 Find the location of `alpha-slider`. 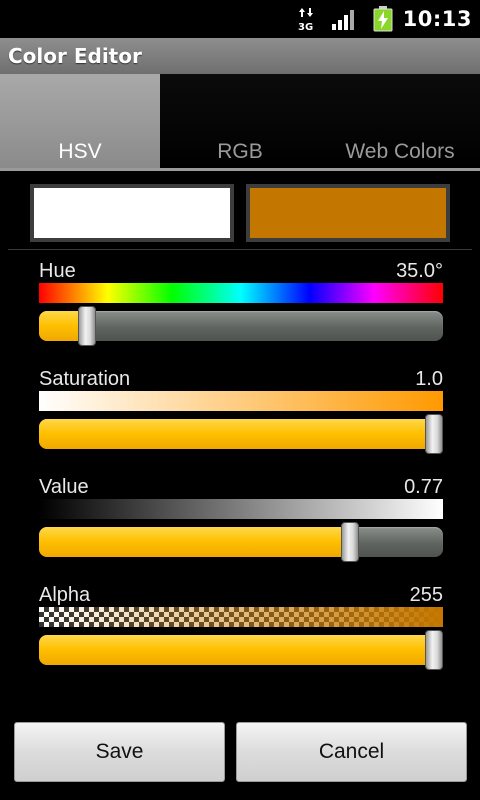

alpha-slider is located at coordinates (241, 650).